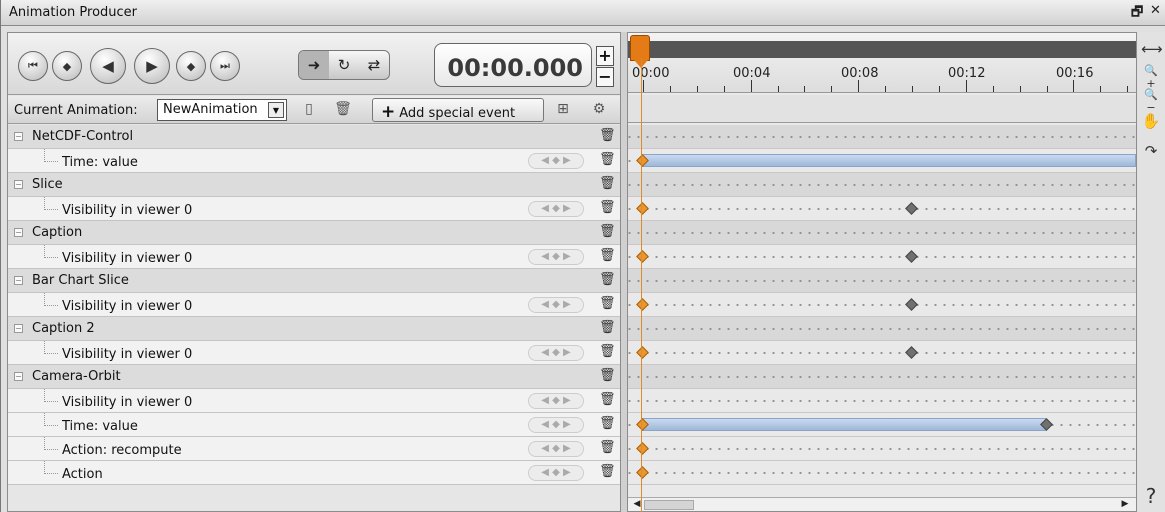 The height and width of the screenshot is (512, 1165). Describe the element at coordinates (374, 65) in the screenshot. I see `swing-icon: ⇄` at that location.